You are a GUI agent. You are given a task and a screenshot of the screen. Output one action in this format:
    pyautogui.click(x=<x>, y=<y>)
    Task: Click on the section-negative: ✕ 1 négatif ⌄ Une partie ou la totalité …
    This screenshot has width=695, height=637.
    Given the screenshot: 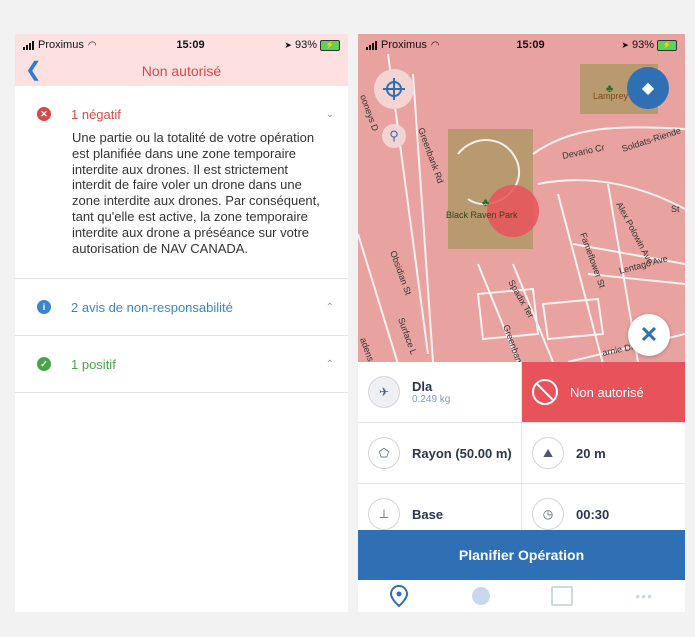 What is the action you would take?
    pyautogui.click(x=181, y=183)
    